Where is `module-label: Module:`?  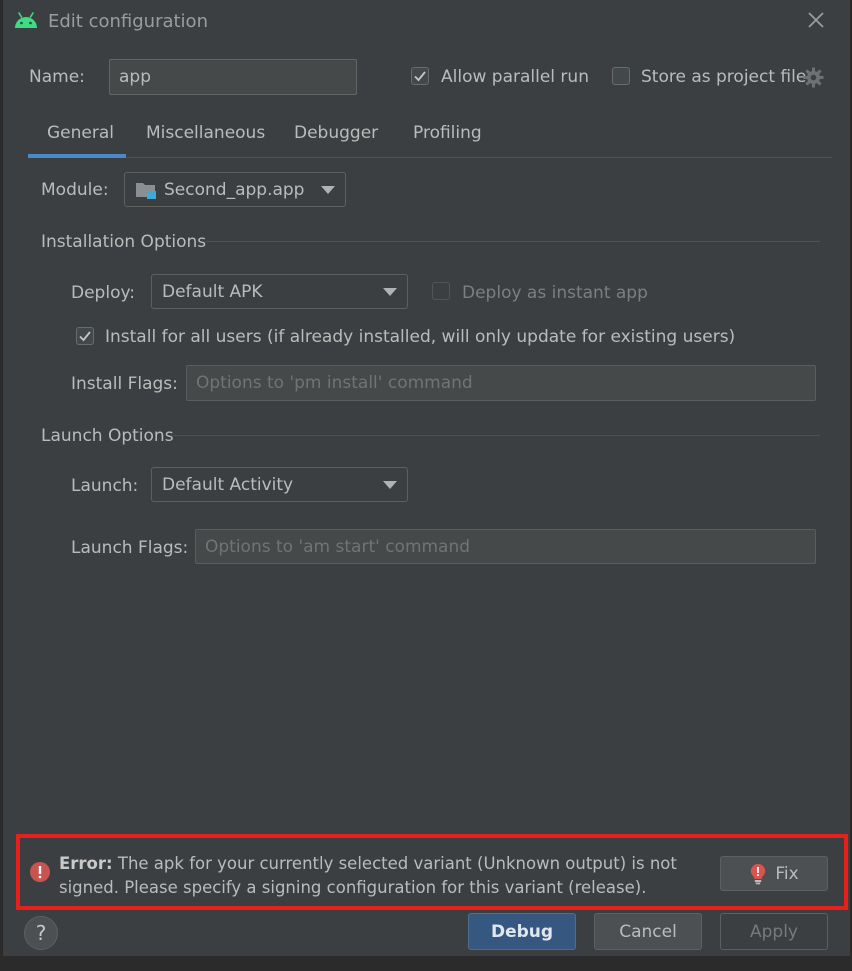
module-label: Module: is located at coordinates (75, 190).